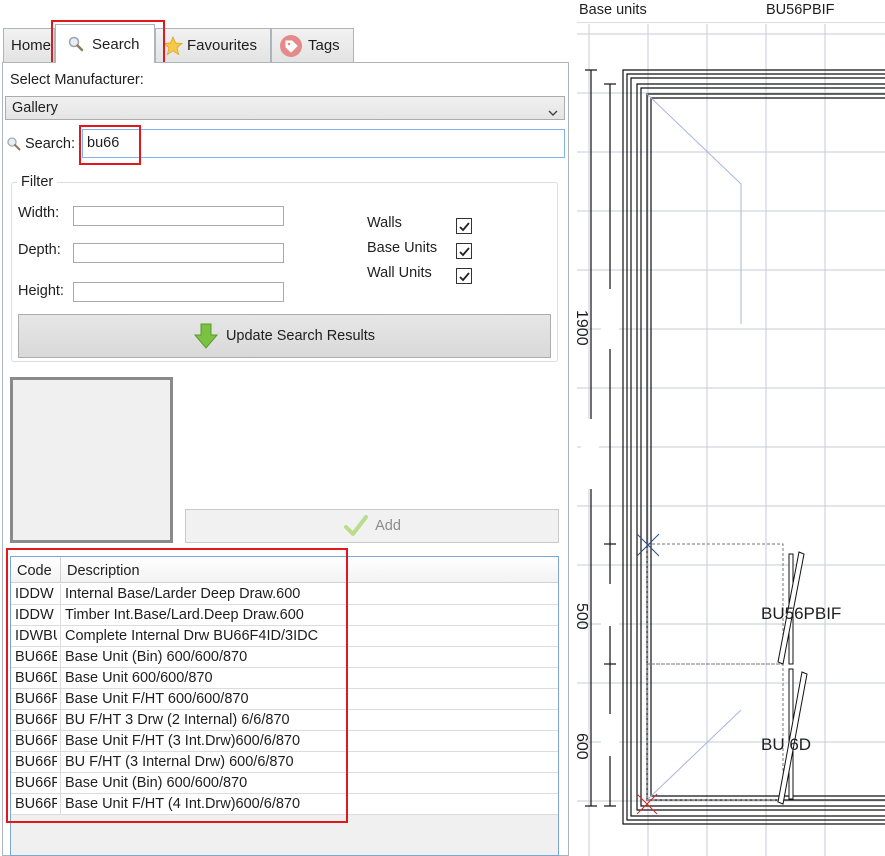  I want to click on height-input, so click(178, 292).